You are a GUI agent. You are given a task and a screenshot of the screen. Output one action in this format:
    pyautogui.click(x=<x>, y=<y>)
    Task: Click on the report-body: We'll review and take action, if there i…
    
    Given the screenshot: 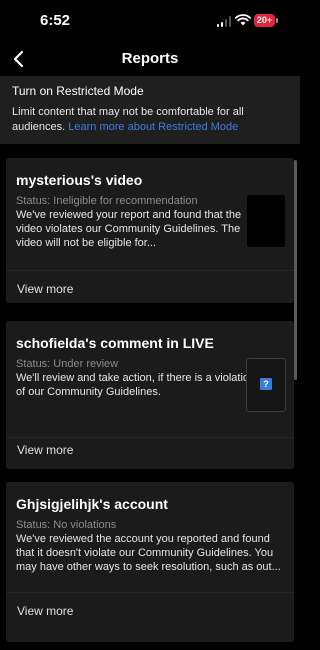 What is the action you would take?
    pyautogui.click(x=136, y=385)
    